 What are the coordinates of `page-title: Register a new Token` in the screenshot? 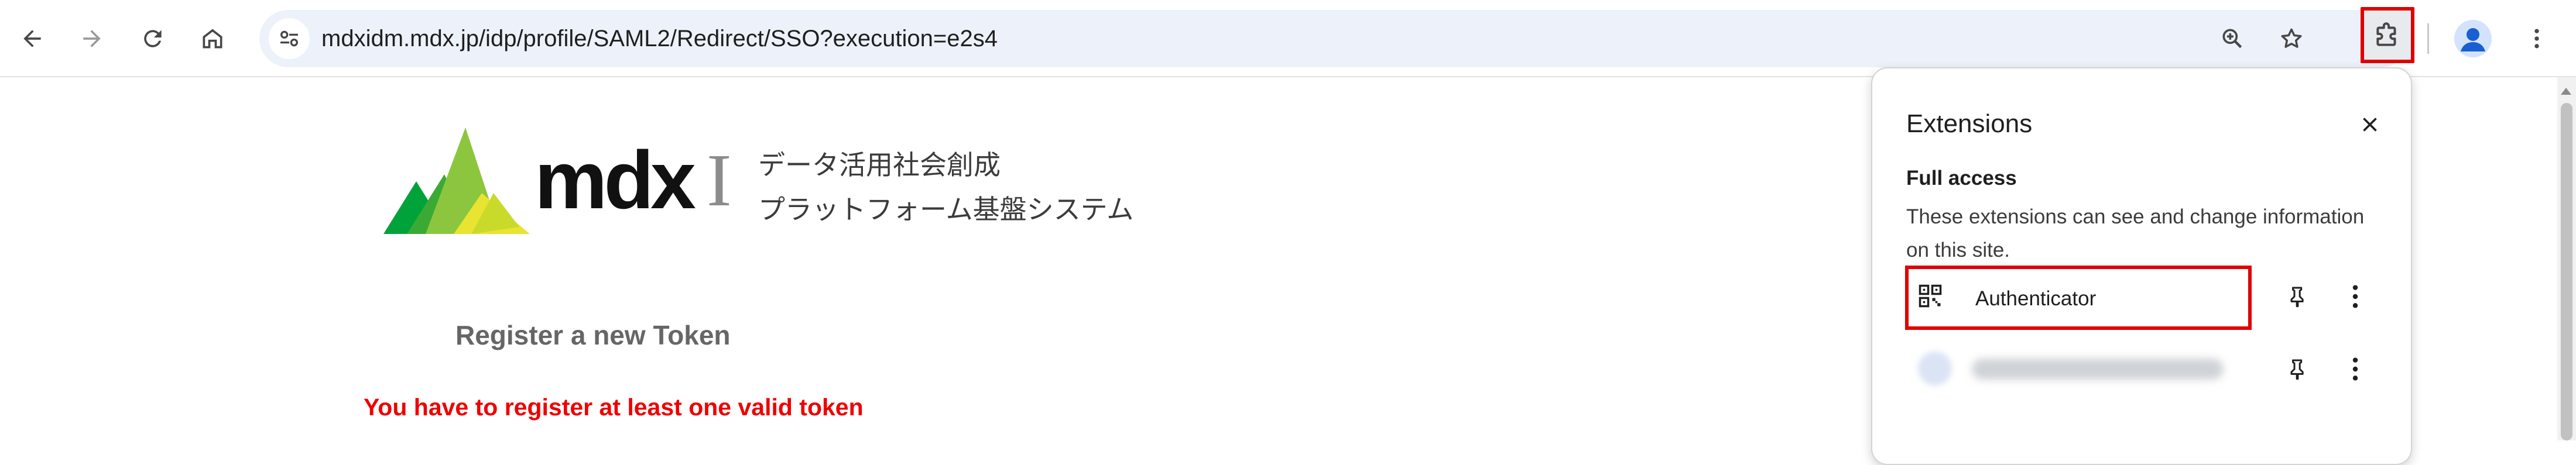 It's located at (593, 335).